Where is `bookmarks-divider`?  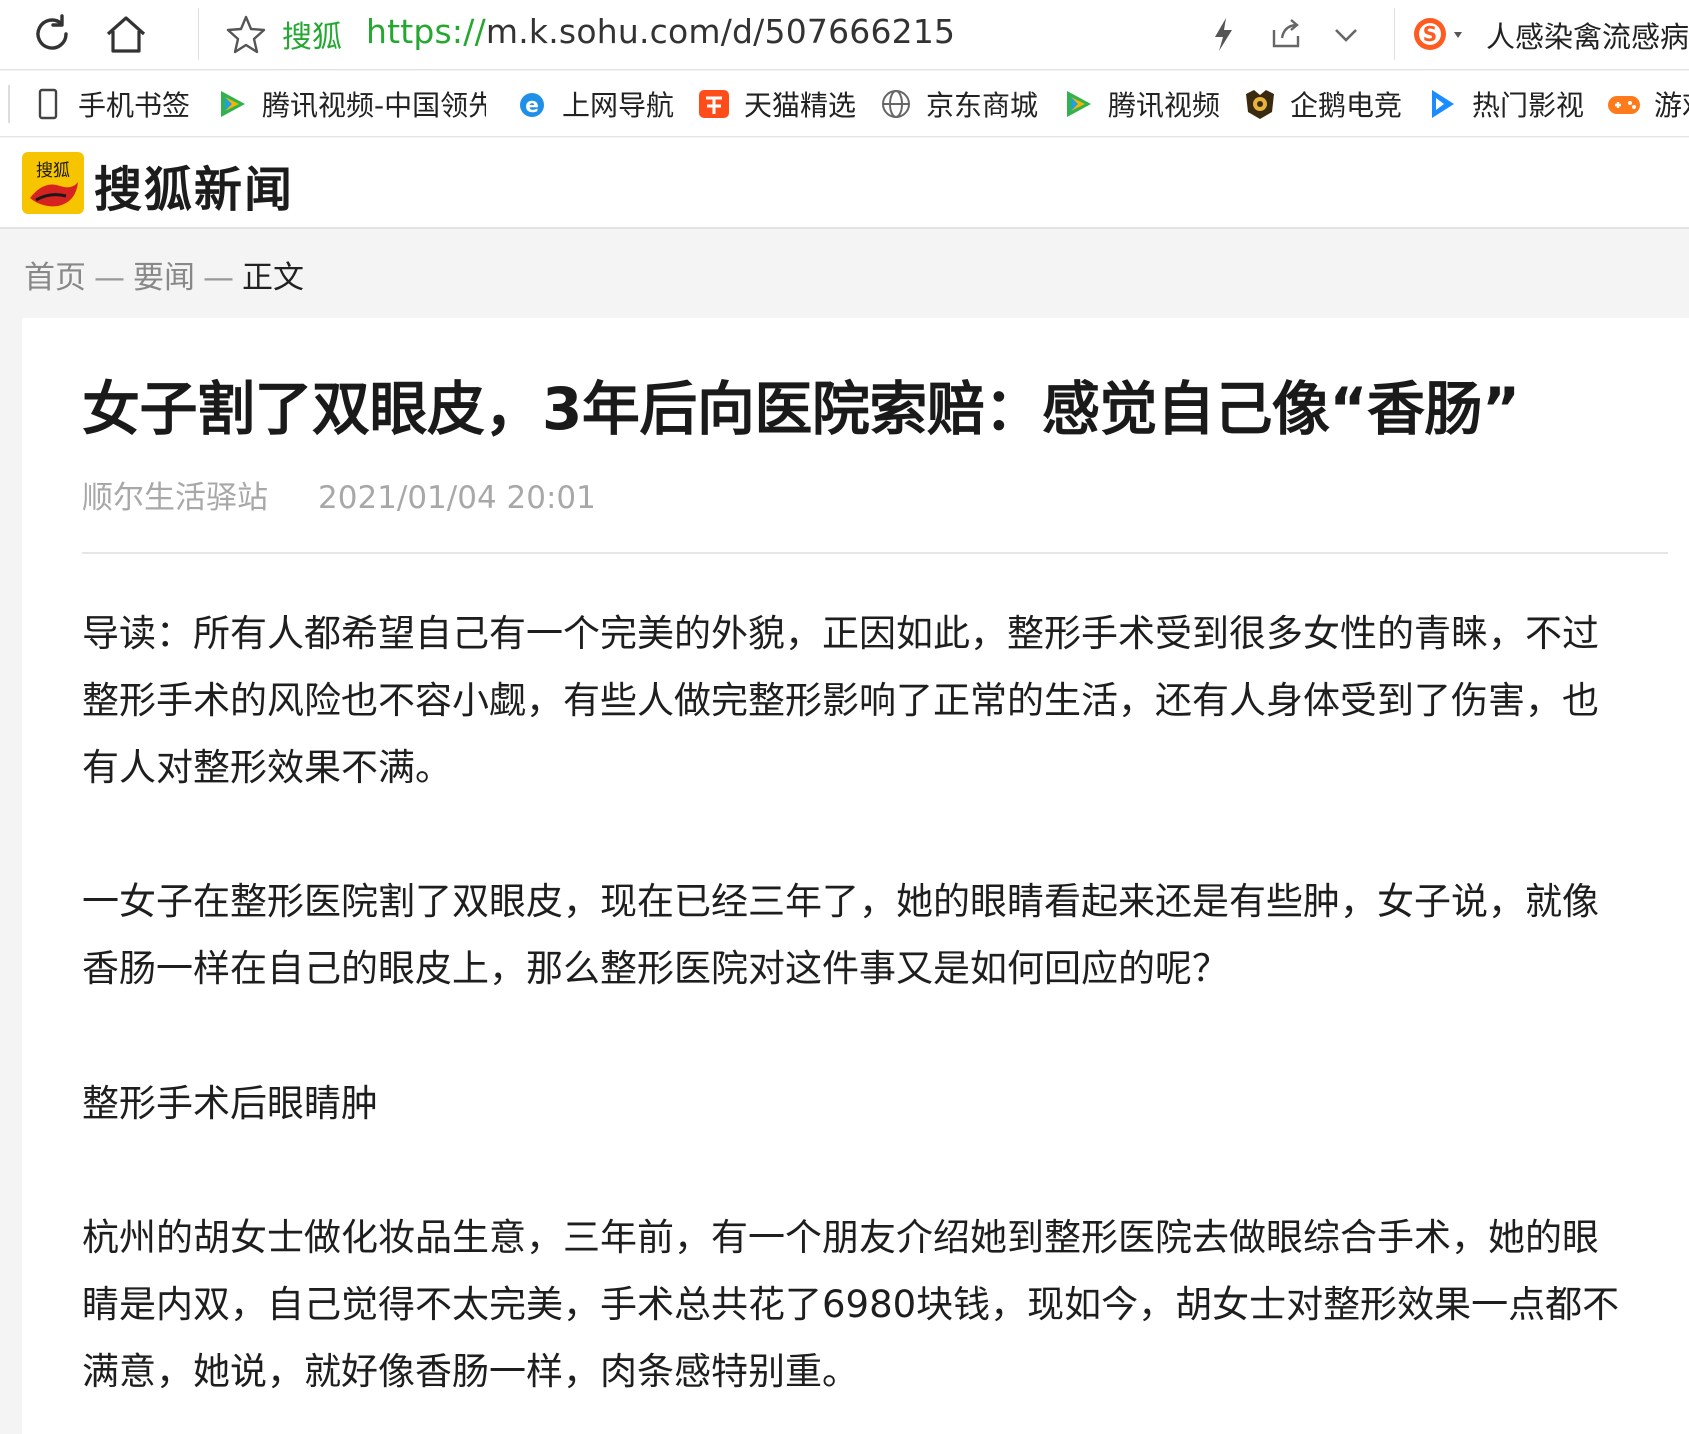 bookmarks-divider is located at coordinates (9, 104).